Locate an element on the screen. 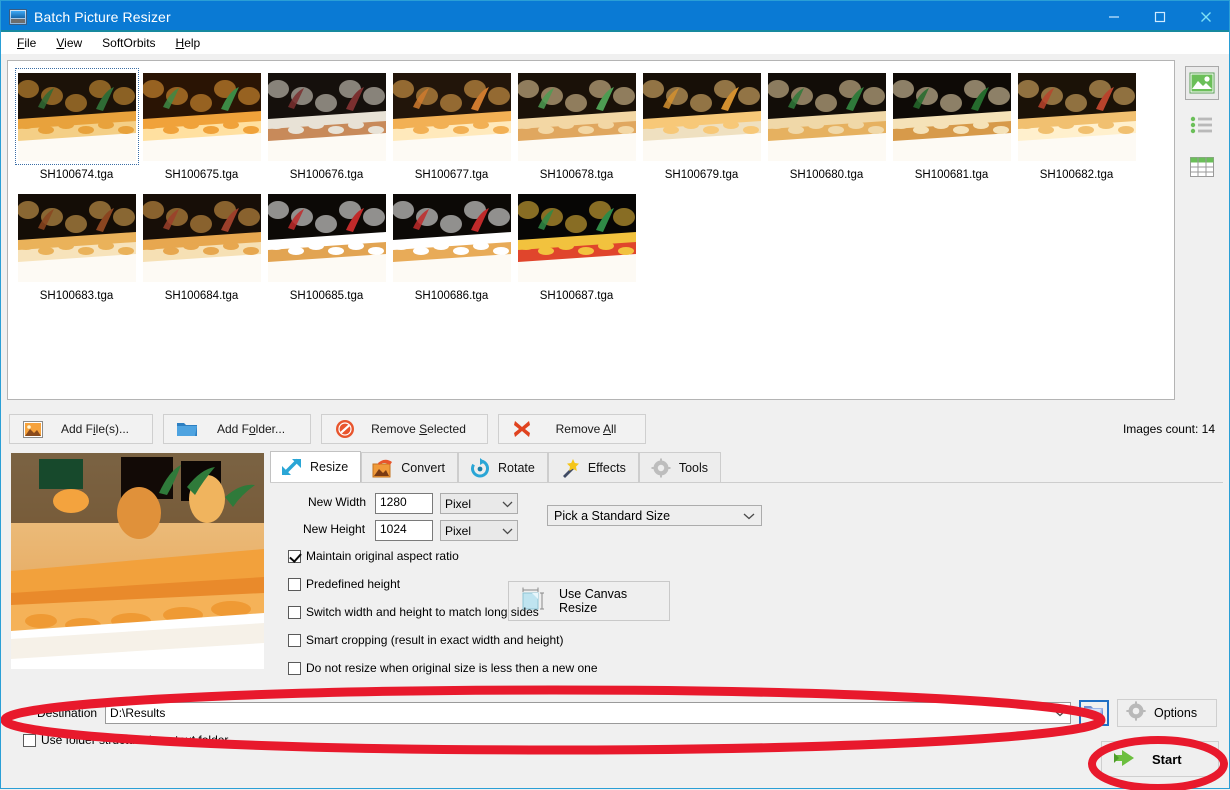  thumbnail-item: SH100686.tga is located at coordinates (451, 246).